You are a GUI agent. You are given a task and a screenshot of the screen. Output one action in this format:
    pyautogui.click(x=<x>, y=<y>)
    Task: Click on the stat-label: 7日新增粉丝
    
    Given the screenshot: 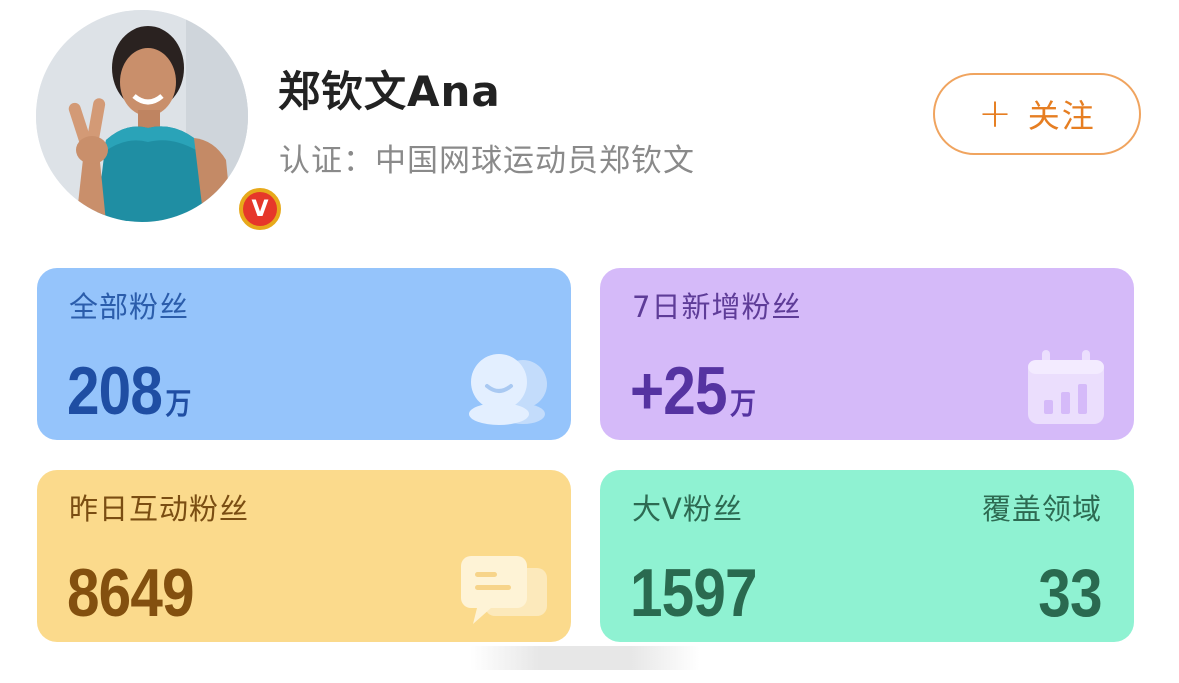 What is the action you would take?
    pyautogui.click(x=717, y=307)
    